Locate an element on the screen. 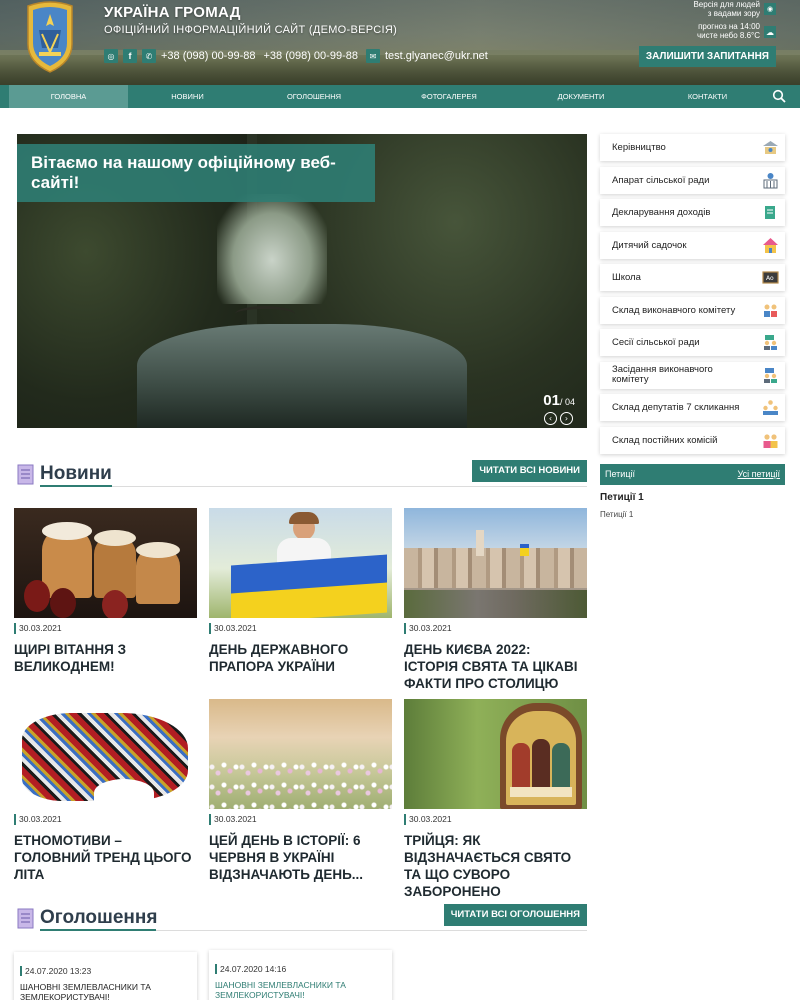 This screenshot has width=800, height=1000. nav-item-contacts: КОНТАКТИ is located at coordinates (707, 96).